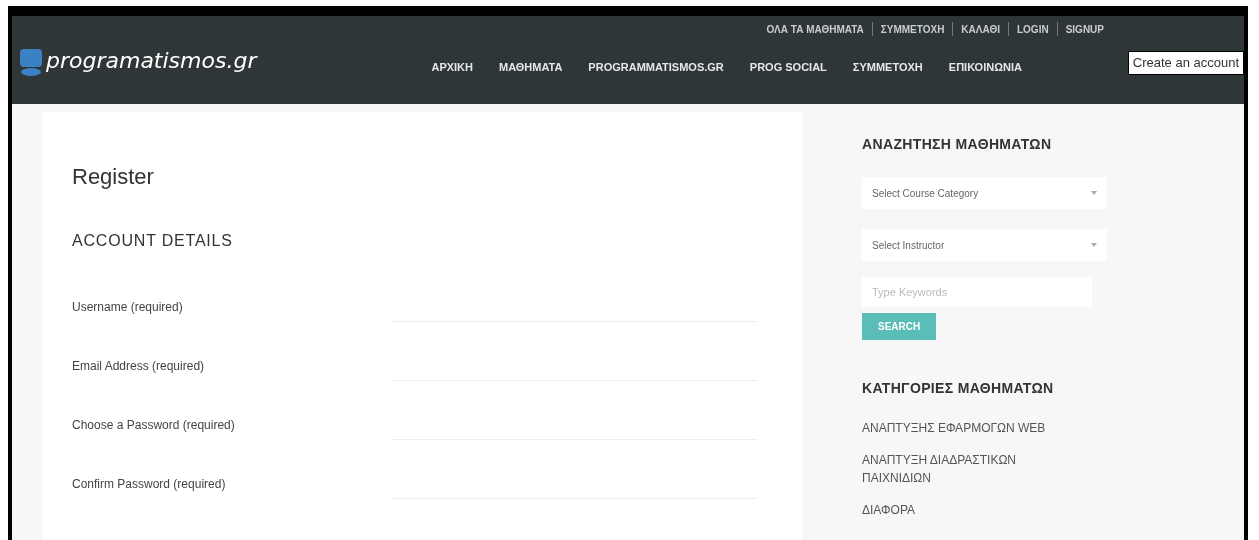  I want to click on top-link: ΣΥΜΜΕΤΟΧΗ, so click(908, 29).